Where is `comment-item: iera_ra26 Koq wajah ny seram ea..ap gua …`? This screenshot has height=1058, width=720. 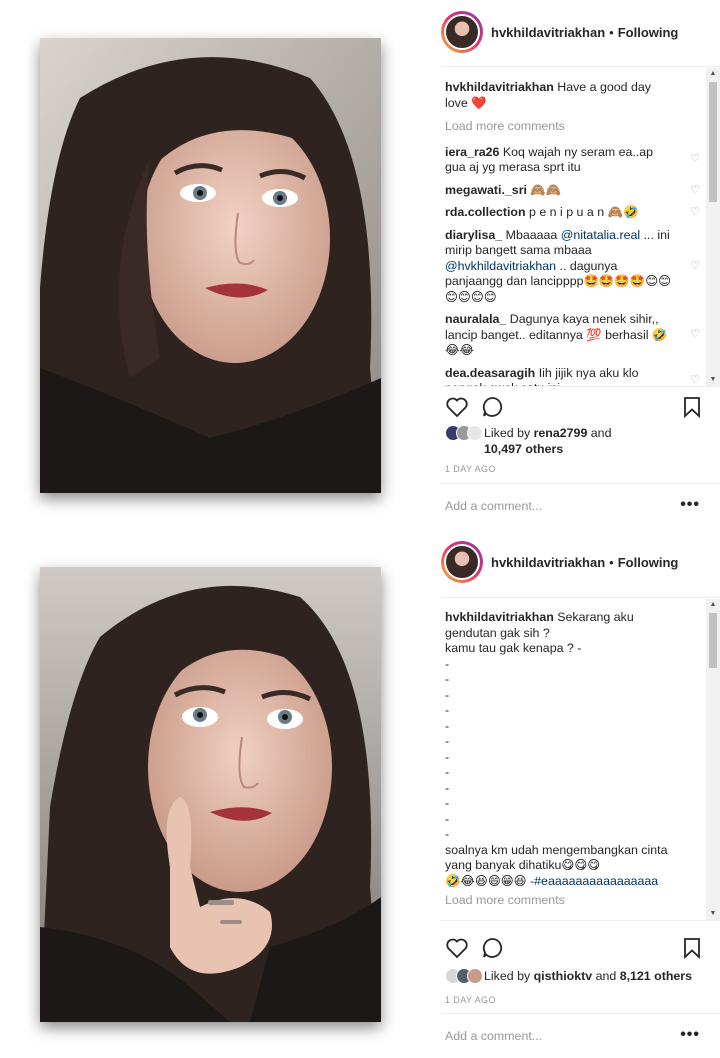
comment-item: iera_ra26 Koq wajah ny seram ea..ap gua … is located at coordinates (575, 160).